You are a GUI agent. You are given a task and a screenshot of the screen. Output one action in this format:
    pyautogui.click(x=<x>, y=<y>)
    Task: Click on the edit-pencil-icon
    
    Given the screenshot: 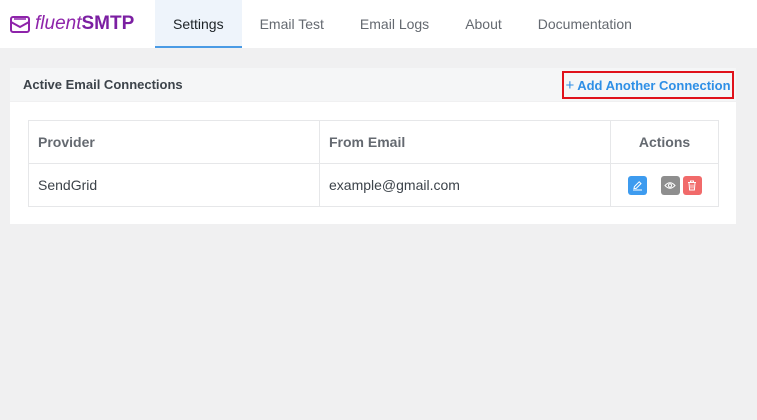 What is the action you would take?
    pyautogui.click(x=637, y=185)
    